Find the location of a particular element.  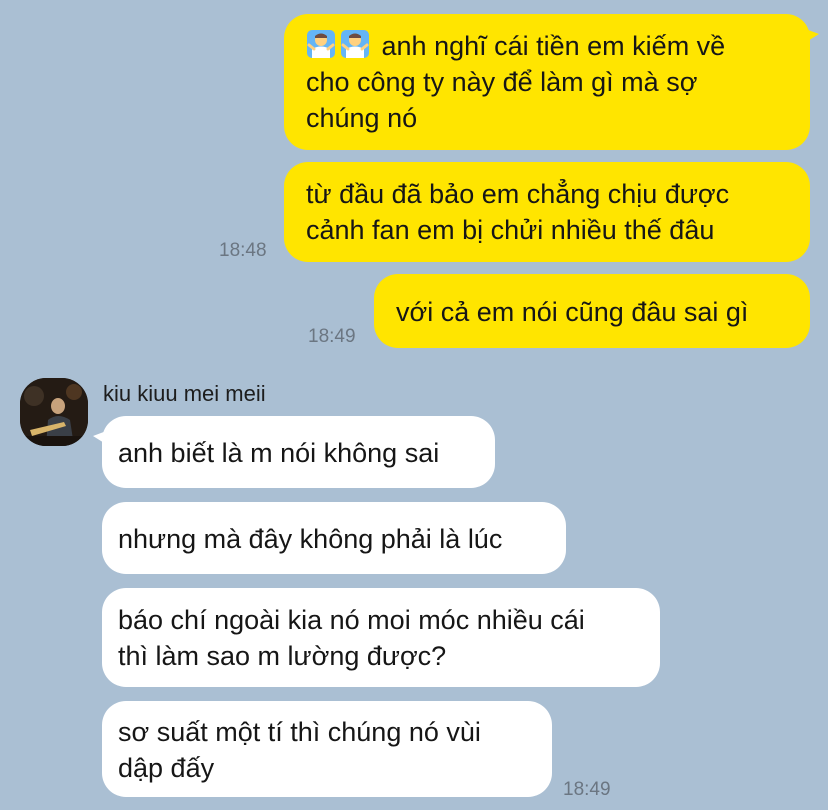

message-line: sơ suất một tí thì chúng nó vùi is located at coordinates (299, 732).